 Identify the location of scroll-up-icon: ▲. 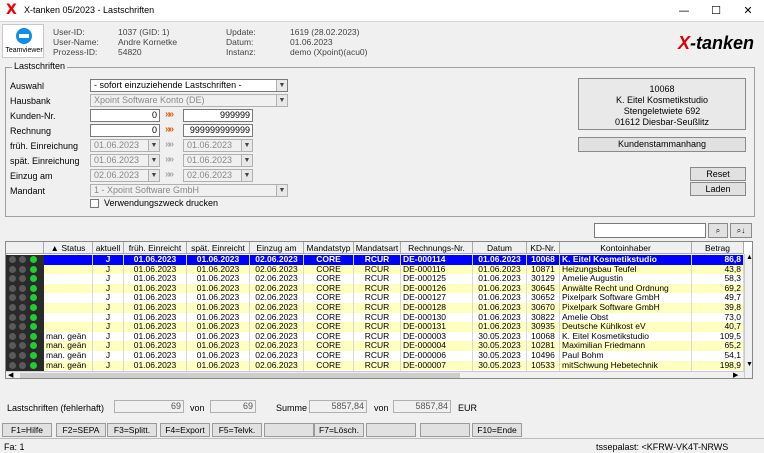
(749, 257).